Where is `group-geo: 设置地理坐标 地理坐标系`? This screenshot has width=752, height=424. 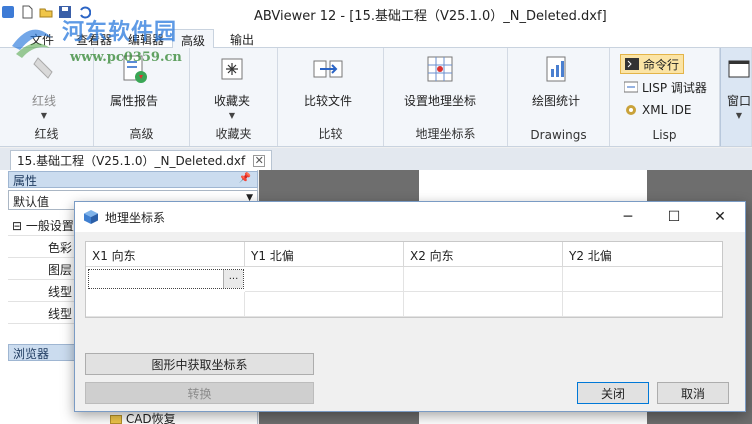
group-geo: 设置地理坐标 地理坐标系 is located at coordinates (446, 97).